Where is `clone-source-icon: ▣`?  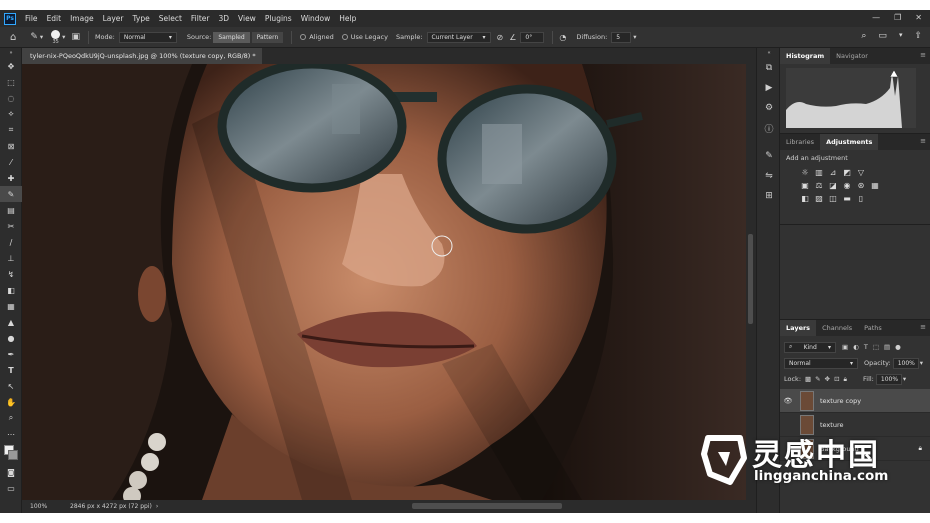 clone-source-icon: ▣ is located at coordinates (75, 37).